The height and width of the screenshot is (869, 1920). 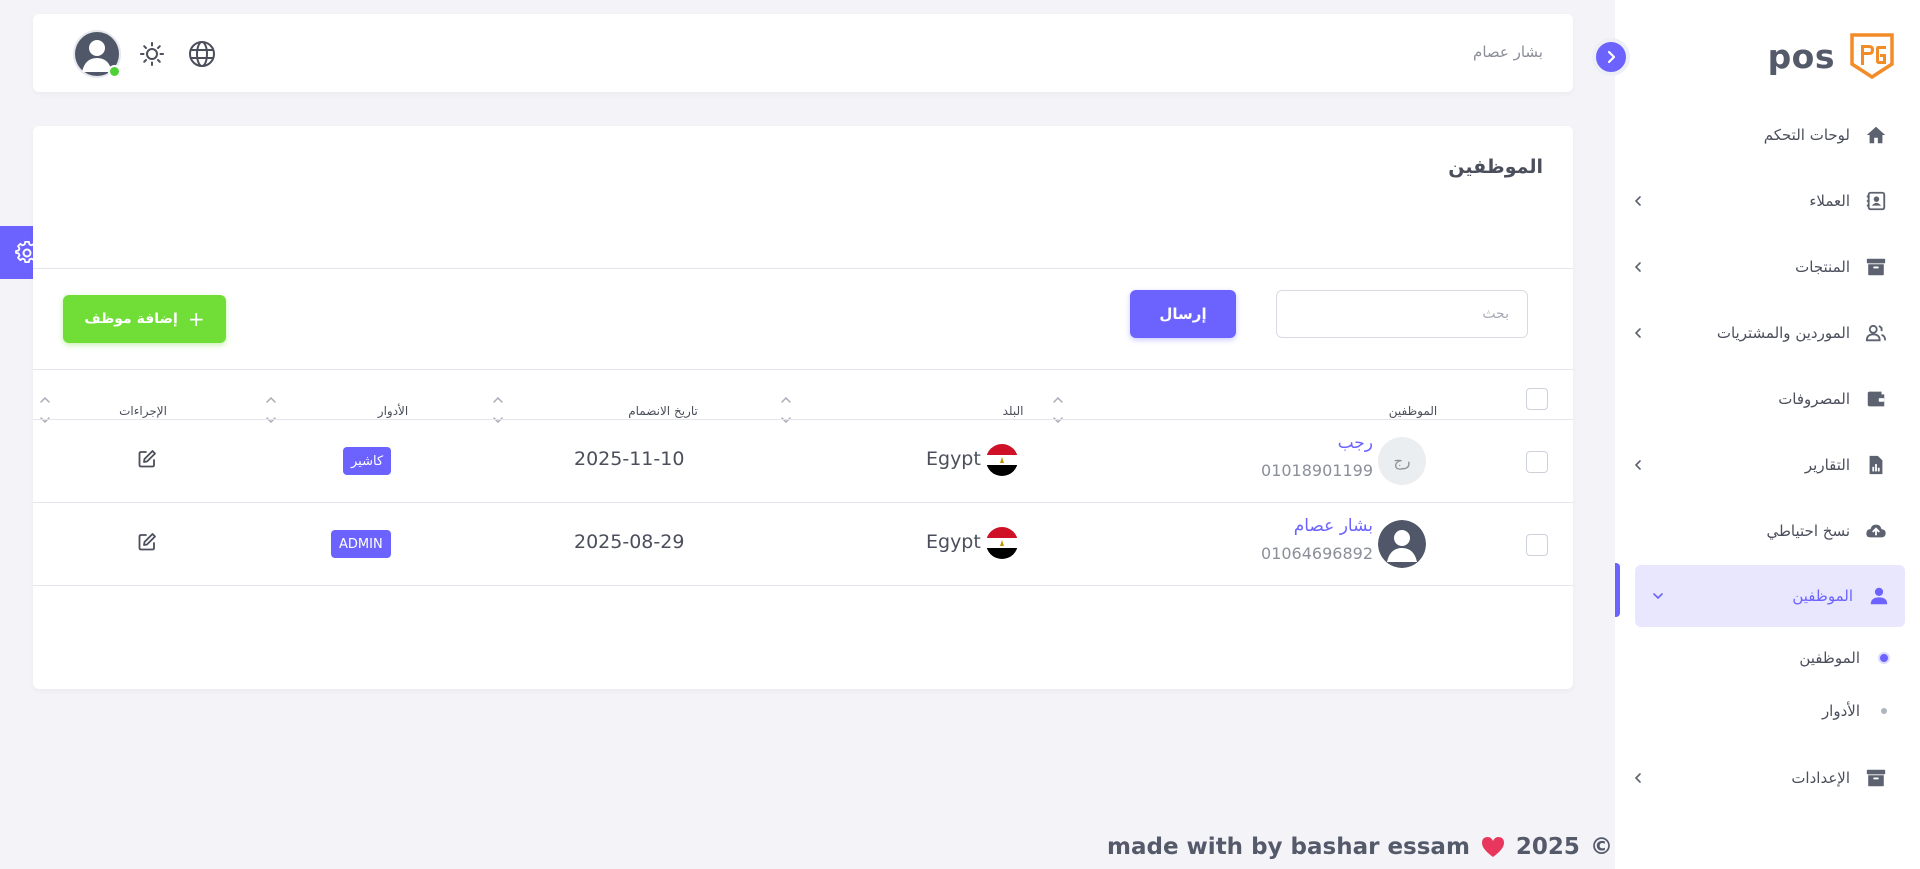 I want to click on chevron-down-icon, so click(x=1658, y=596).